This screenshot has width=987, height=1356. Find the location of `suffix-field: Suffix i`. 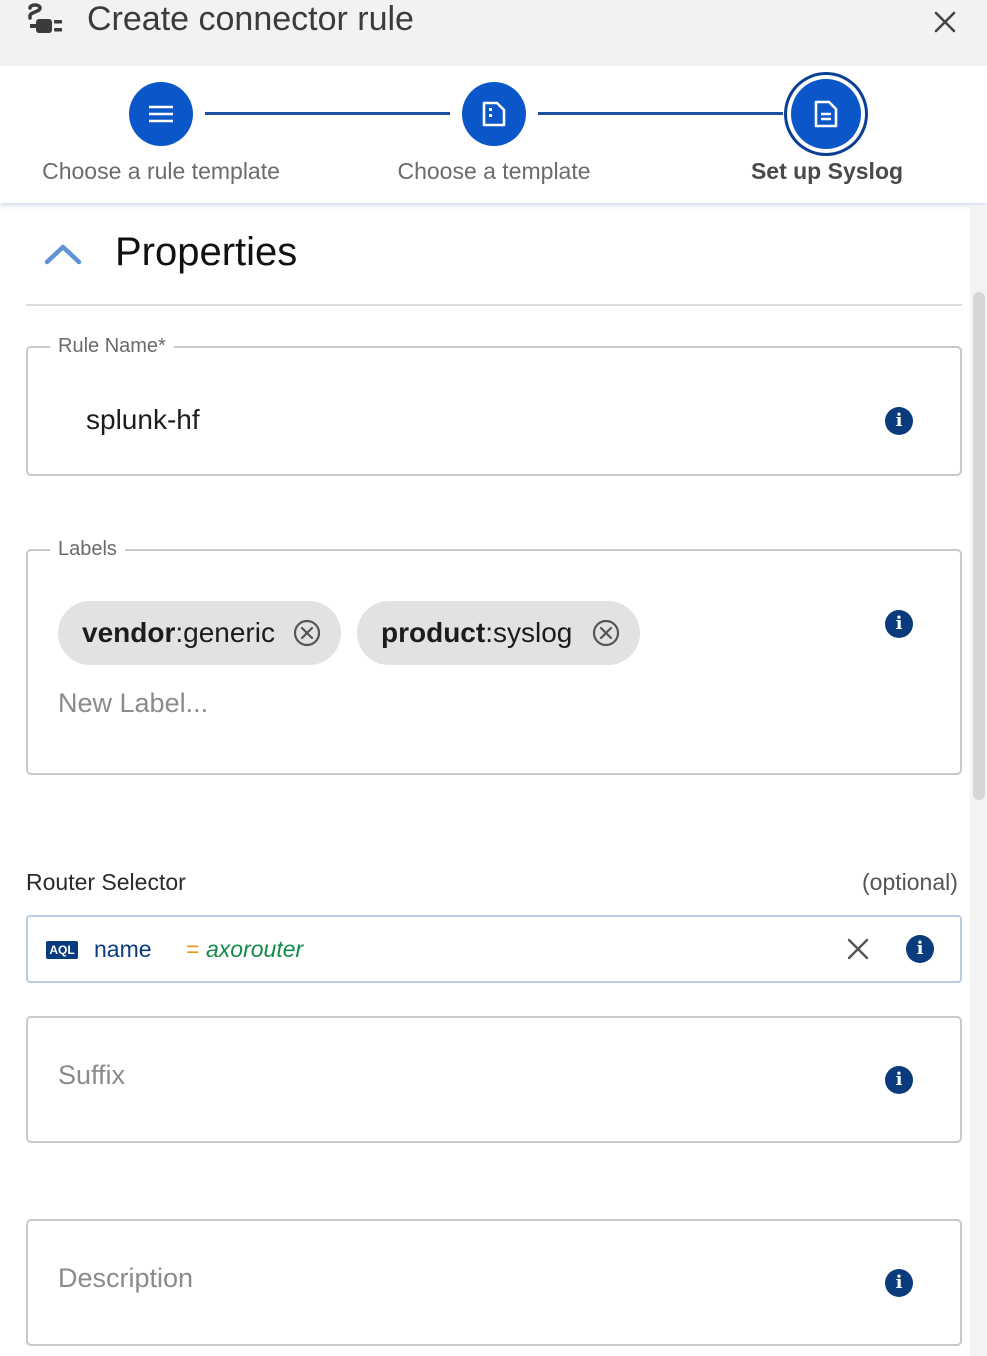

suffix-field: Suffix i is located at coordinates (494, 1079).